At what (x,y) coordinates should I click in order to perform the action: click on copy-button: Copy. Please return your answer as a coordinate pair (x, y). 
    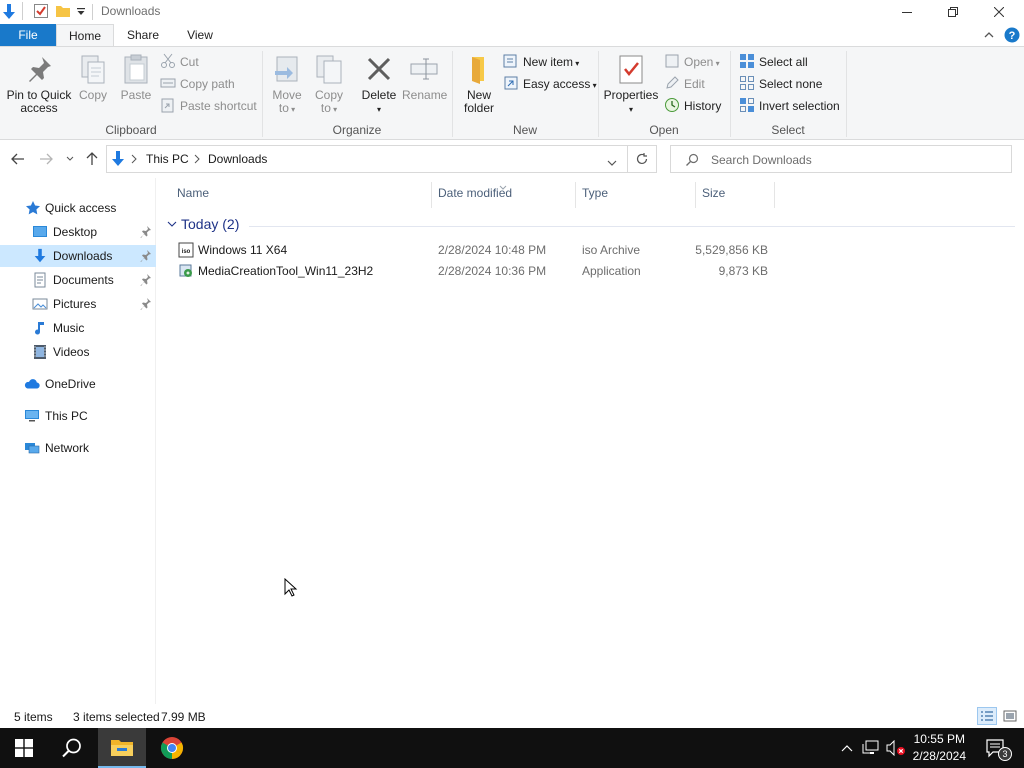
    Looking at the image, I should click on (93, 77).